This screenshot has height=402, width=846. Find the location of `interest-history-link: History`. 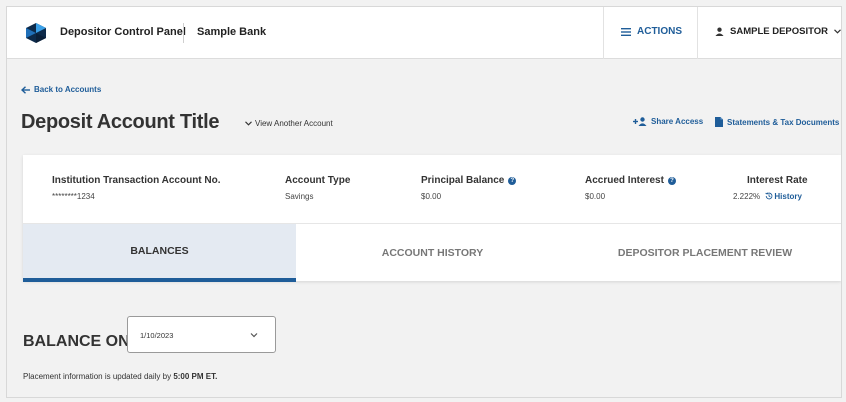

interest-history-link: History is located at coordinates (782, 196).